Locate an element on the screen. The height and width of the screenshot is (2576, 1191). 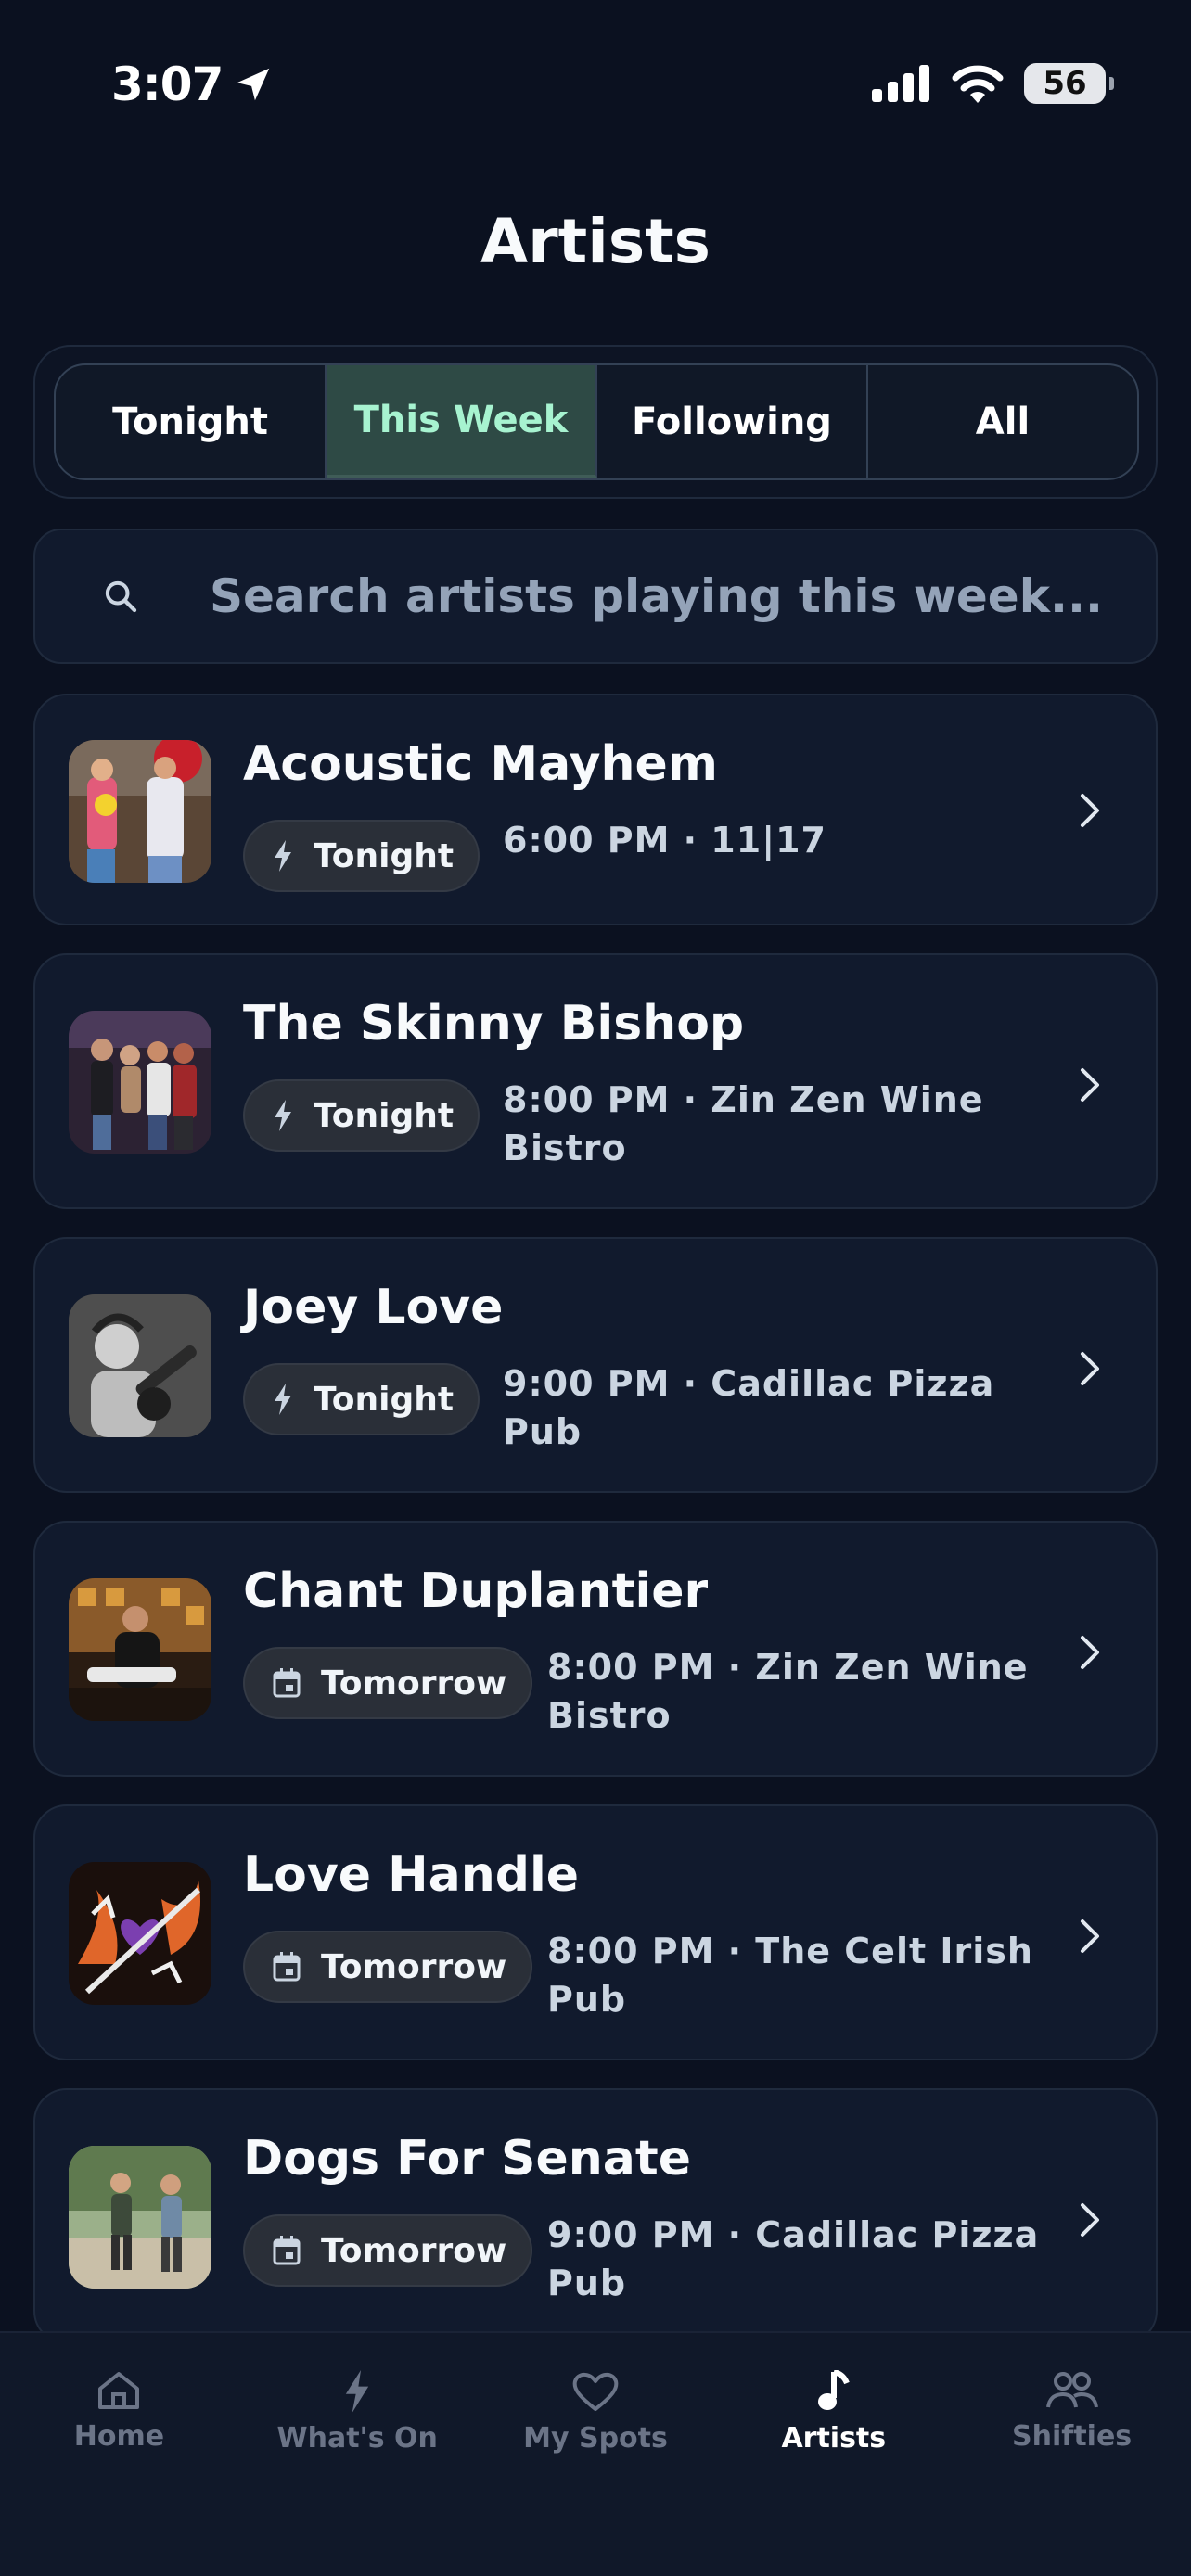
bottom-tab-bar: Home What's On My Spots Artists Shifties is located at coordinates (595, 2453).